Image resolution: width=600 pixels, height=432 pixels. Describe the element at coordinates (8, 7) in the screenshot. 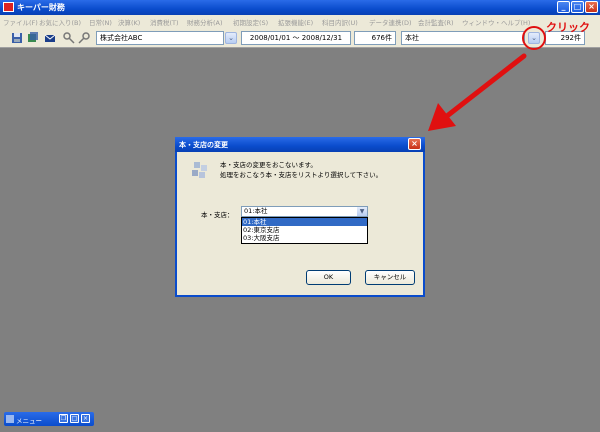

I see `app-logo-icon` at that location.